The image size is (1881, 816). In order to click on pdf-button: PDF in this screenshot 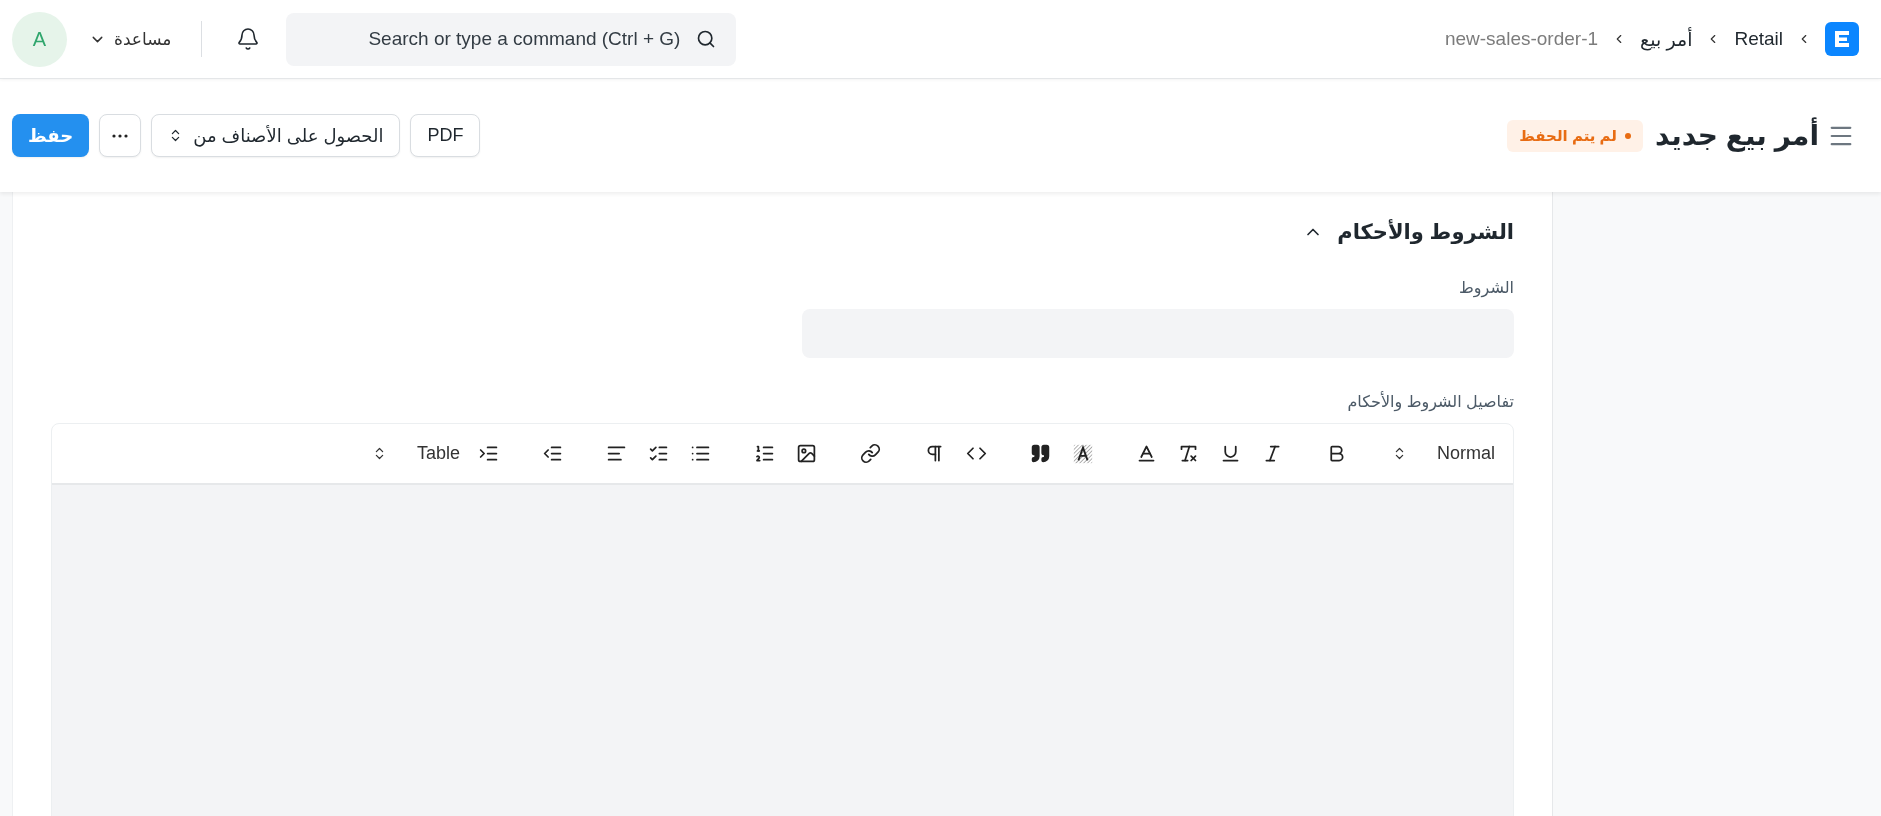, I will do `click(445, 135)`.